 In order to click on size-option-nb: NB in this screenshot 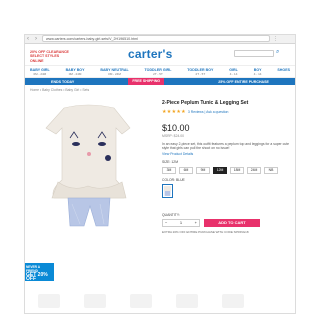, I will do `click(271, 170)`.